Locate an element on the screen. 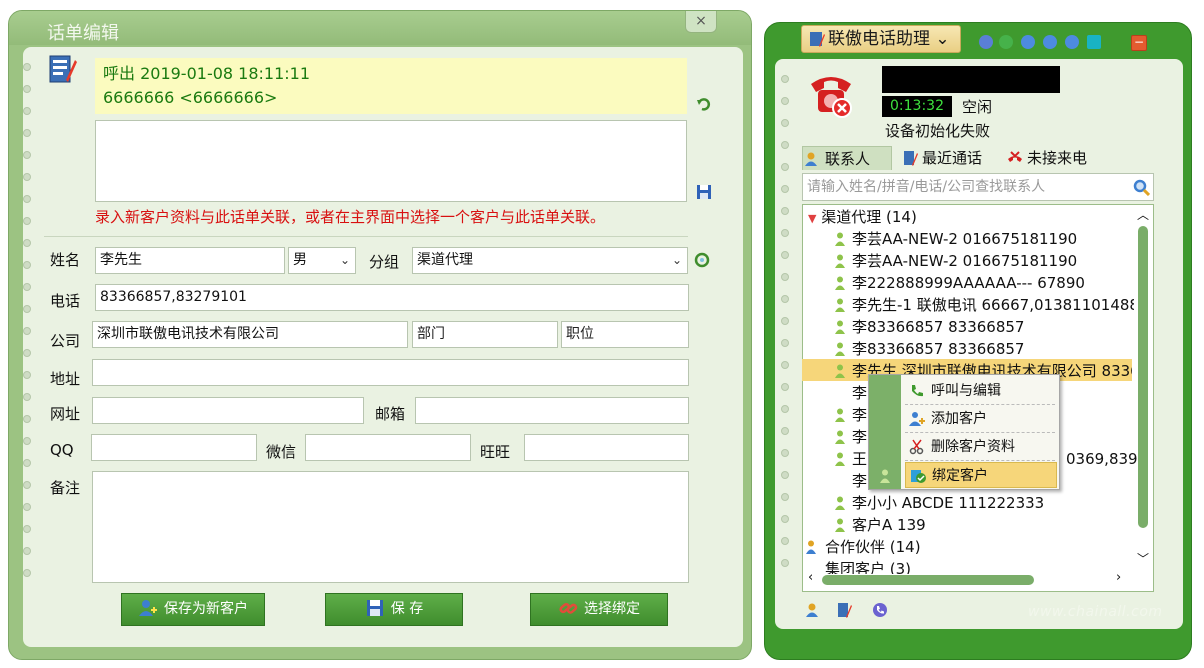 This screenshot has height=668, width=1204. minimize-button: − is located at coordinates (1139, 43).